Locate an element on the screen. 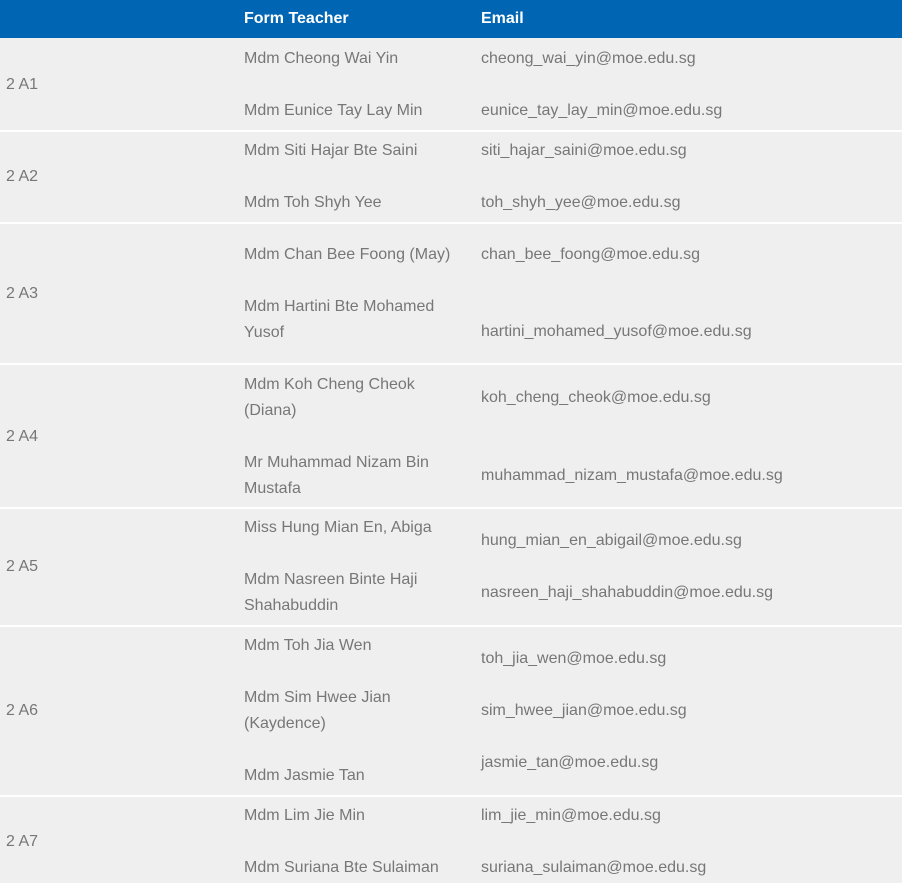  teacher-name: Mdm Suriana Bte Sulaiman is located at coordinates (341, 867).